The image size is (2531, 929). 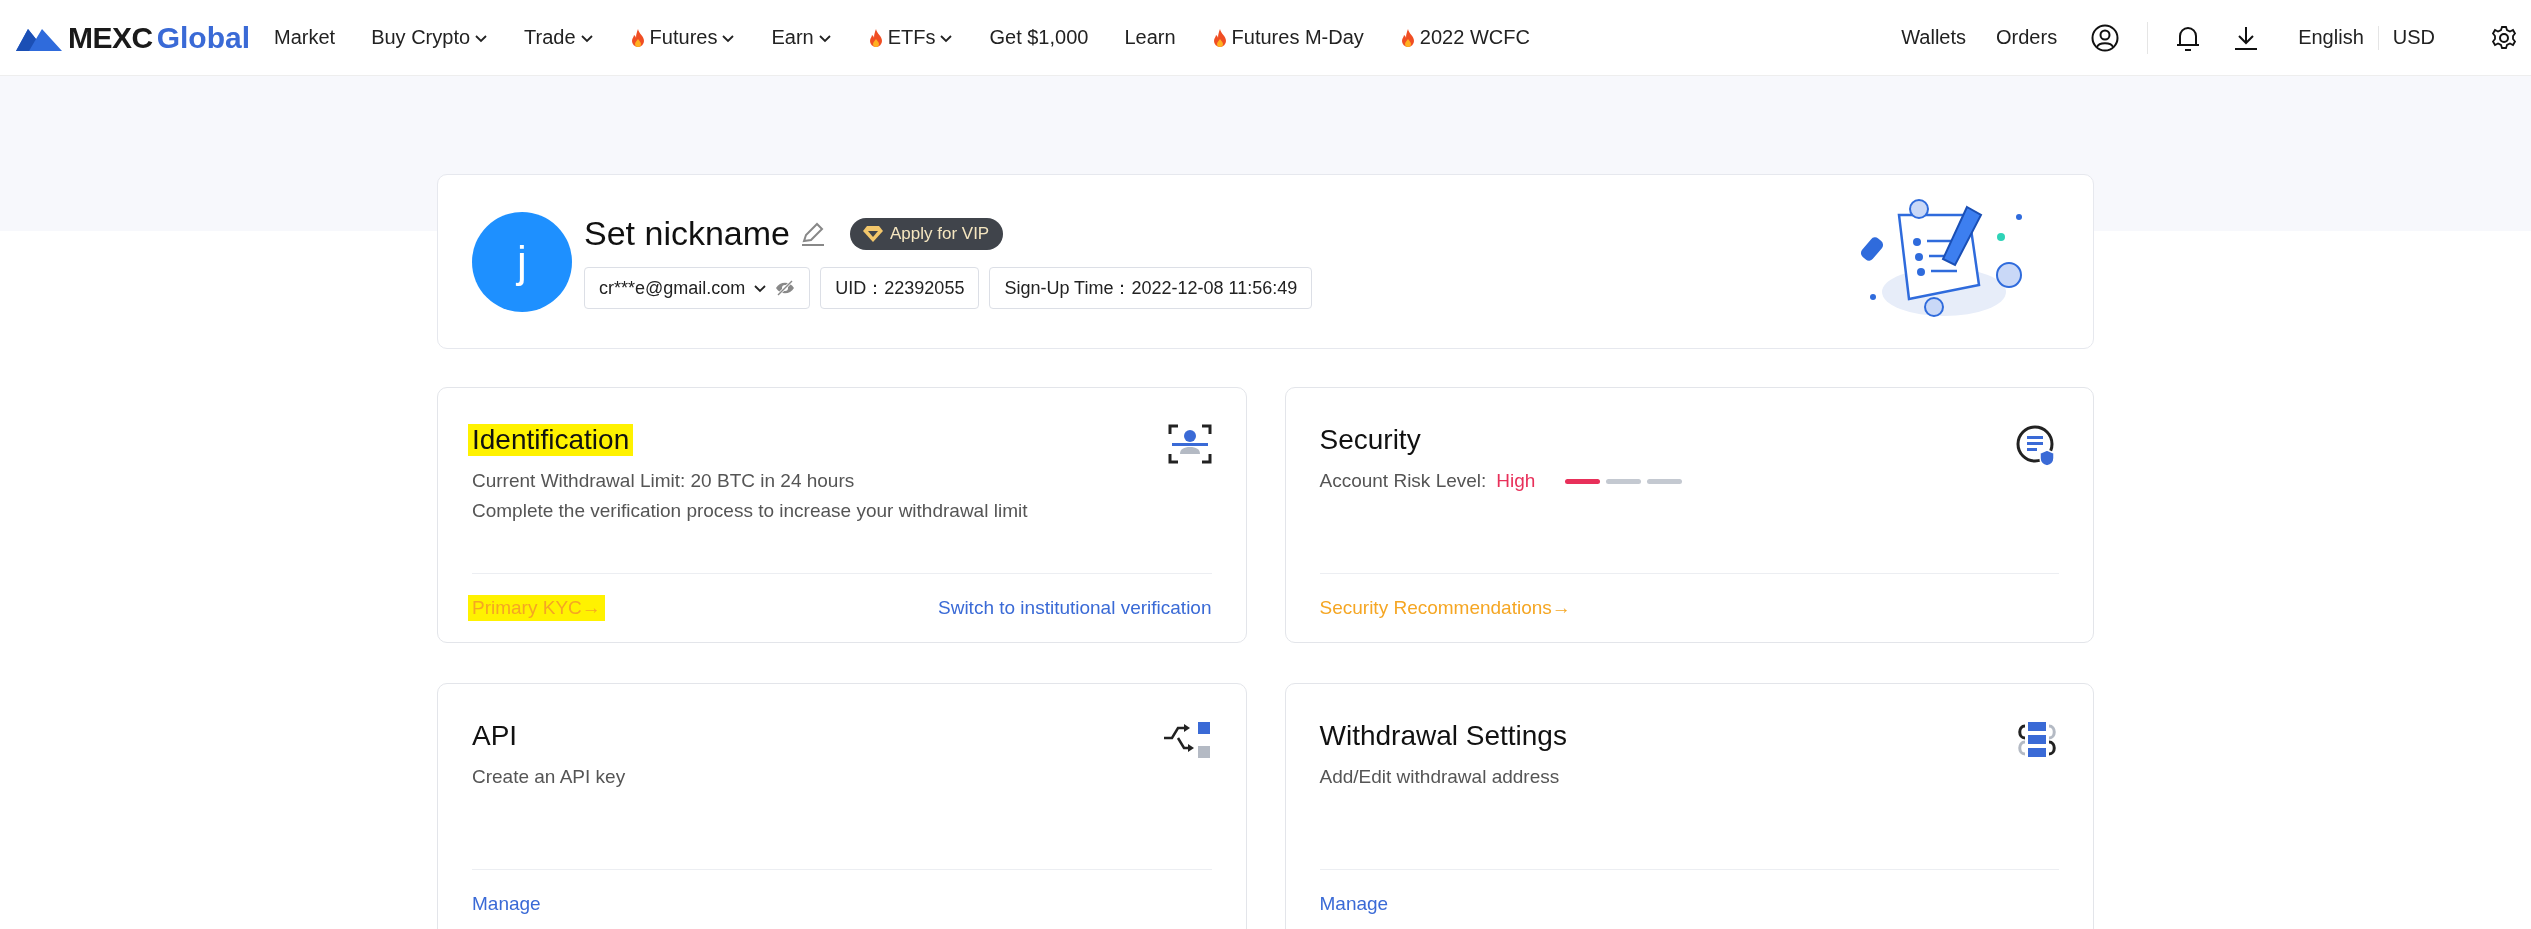 I want to click on email-chip: cr***e@gmail.com, so click(x=697, y=288).